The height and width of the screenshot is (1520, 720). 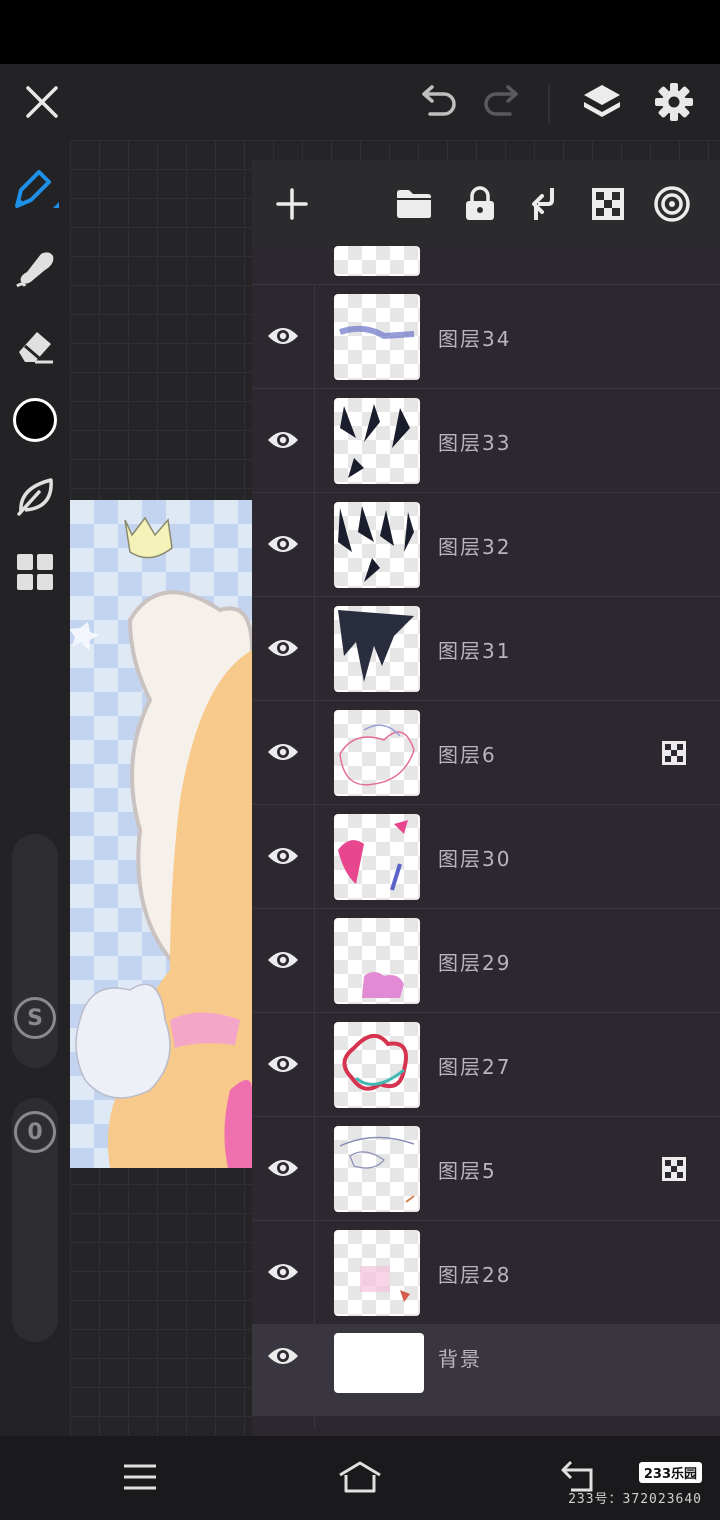 I want to click on redo-icon, so click(x=501, y=100).